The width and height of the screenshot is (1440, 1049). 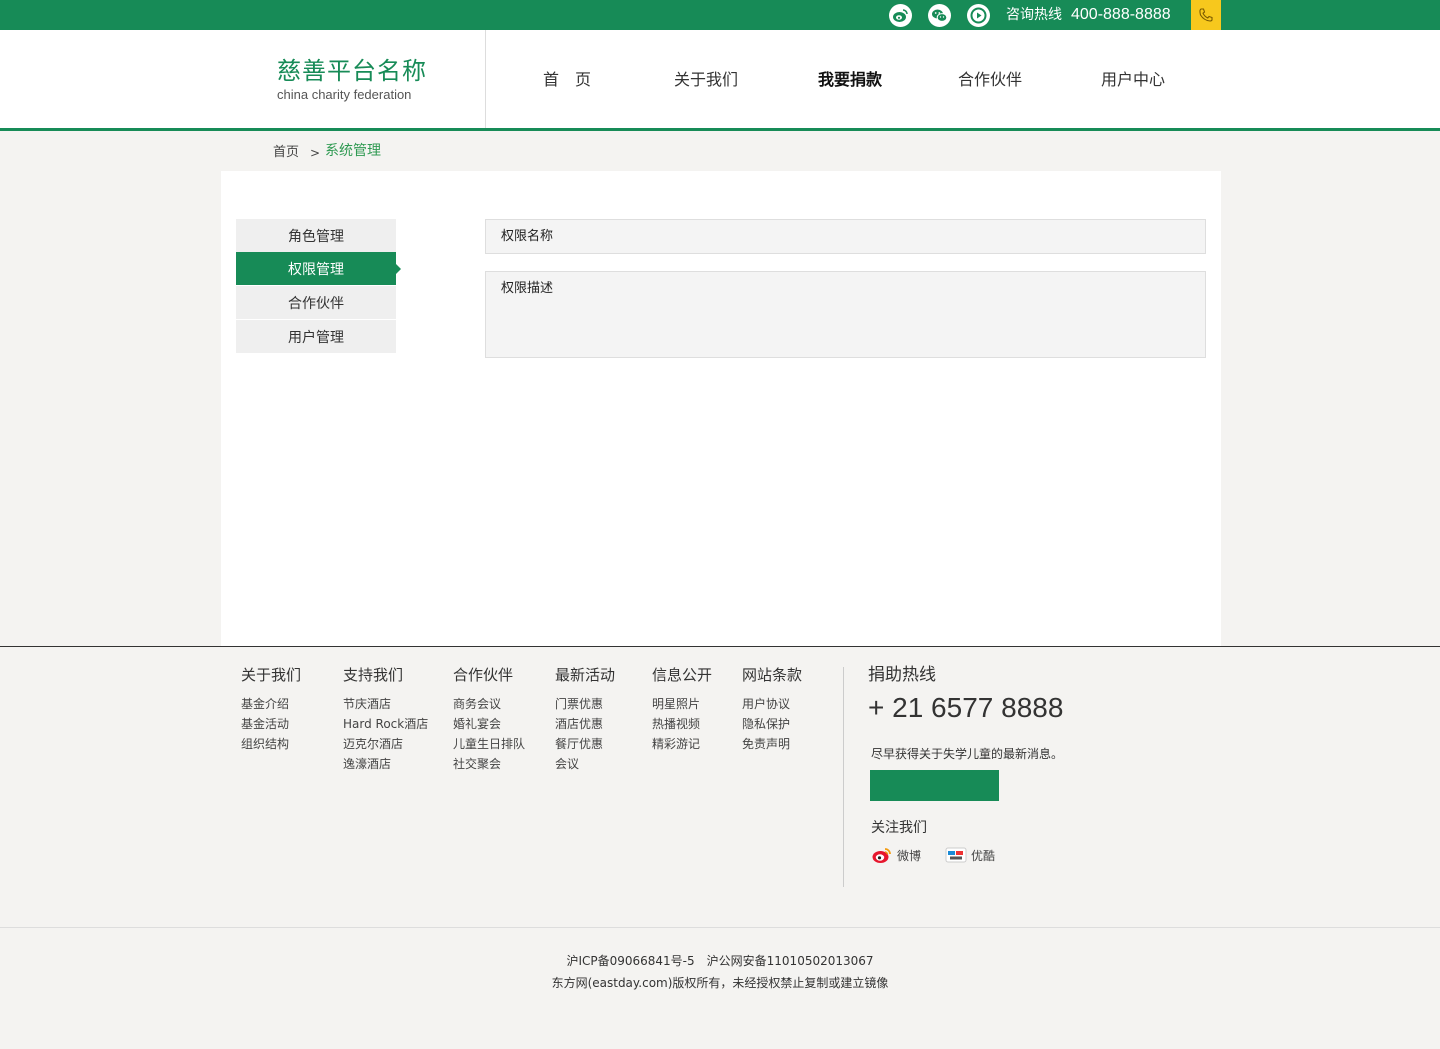 What do you see at coordinates (934, 785) in the screenshot?
I see `subscribe-button` at bounding box center [934, 785].